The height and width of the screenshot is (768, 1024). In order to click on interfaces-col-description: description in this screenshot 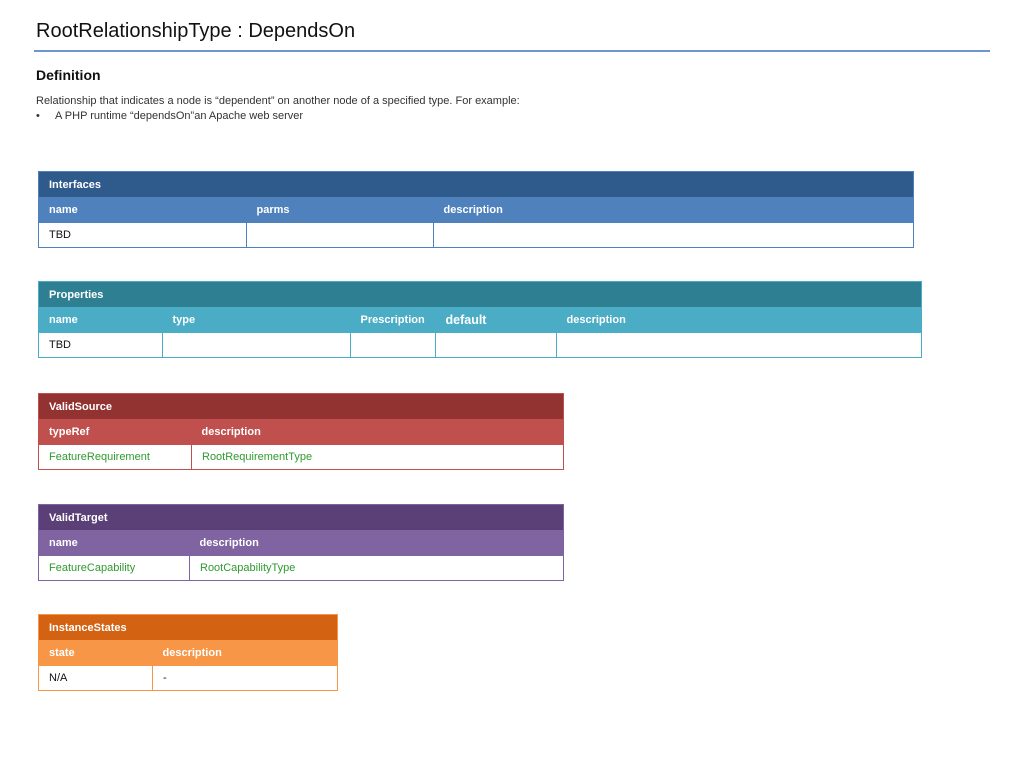, I will do `click(673, 210)`.